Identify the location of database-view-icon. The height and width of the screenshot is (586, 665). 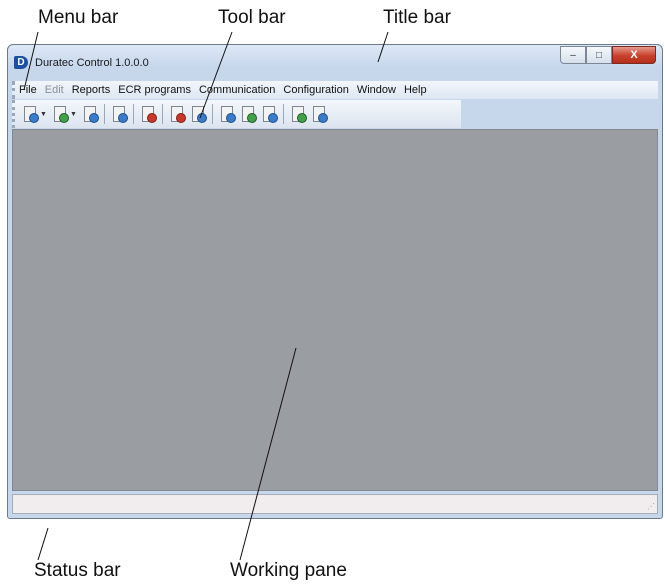
(90, 114).